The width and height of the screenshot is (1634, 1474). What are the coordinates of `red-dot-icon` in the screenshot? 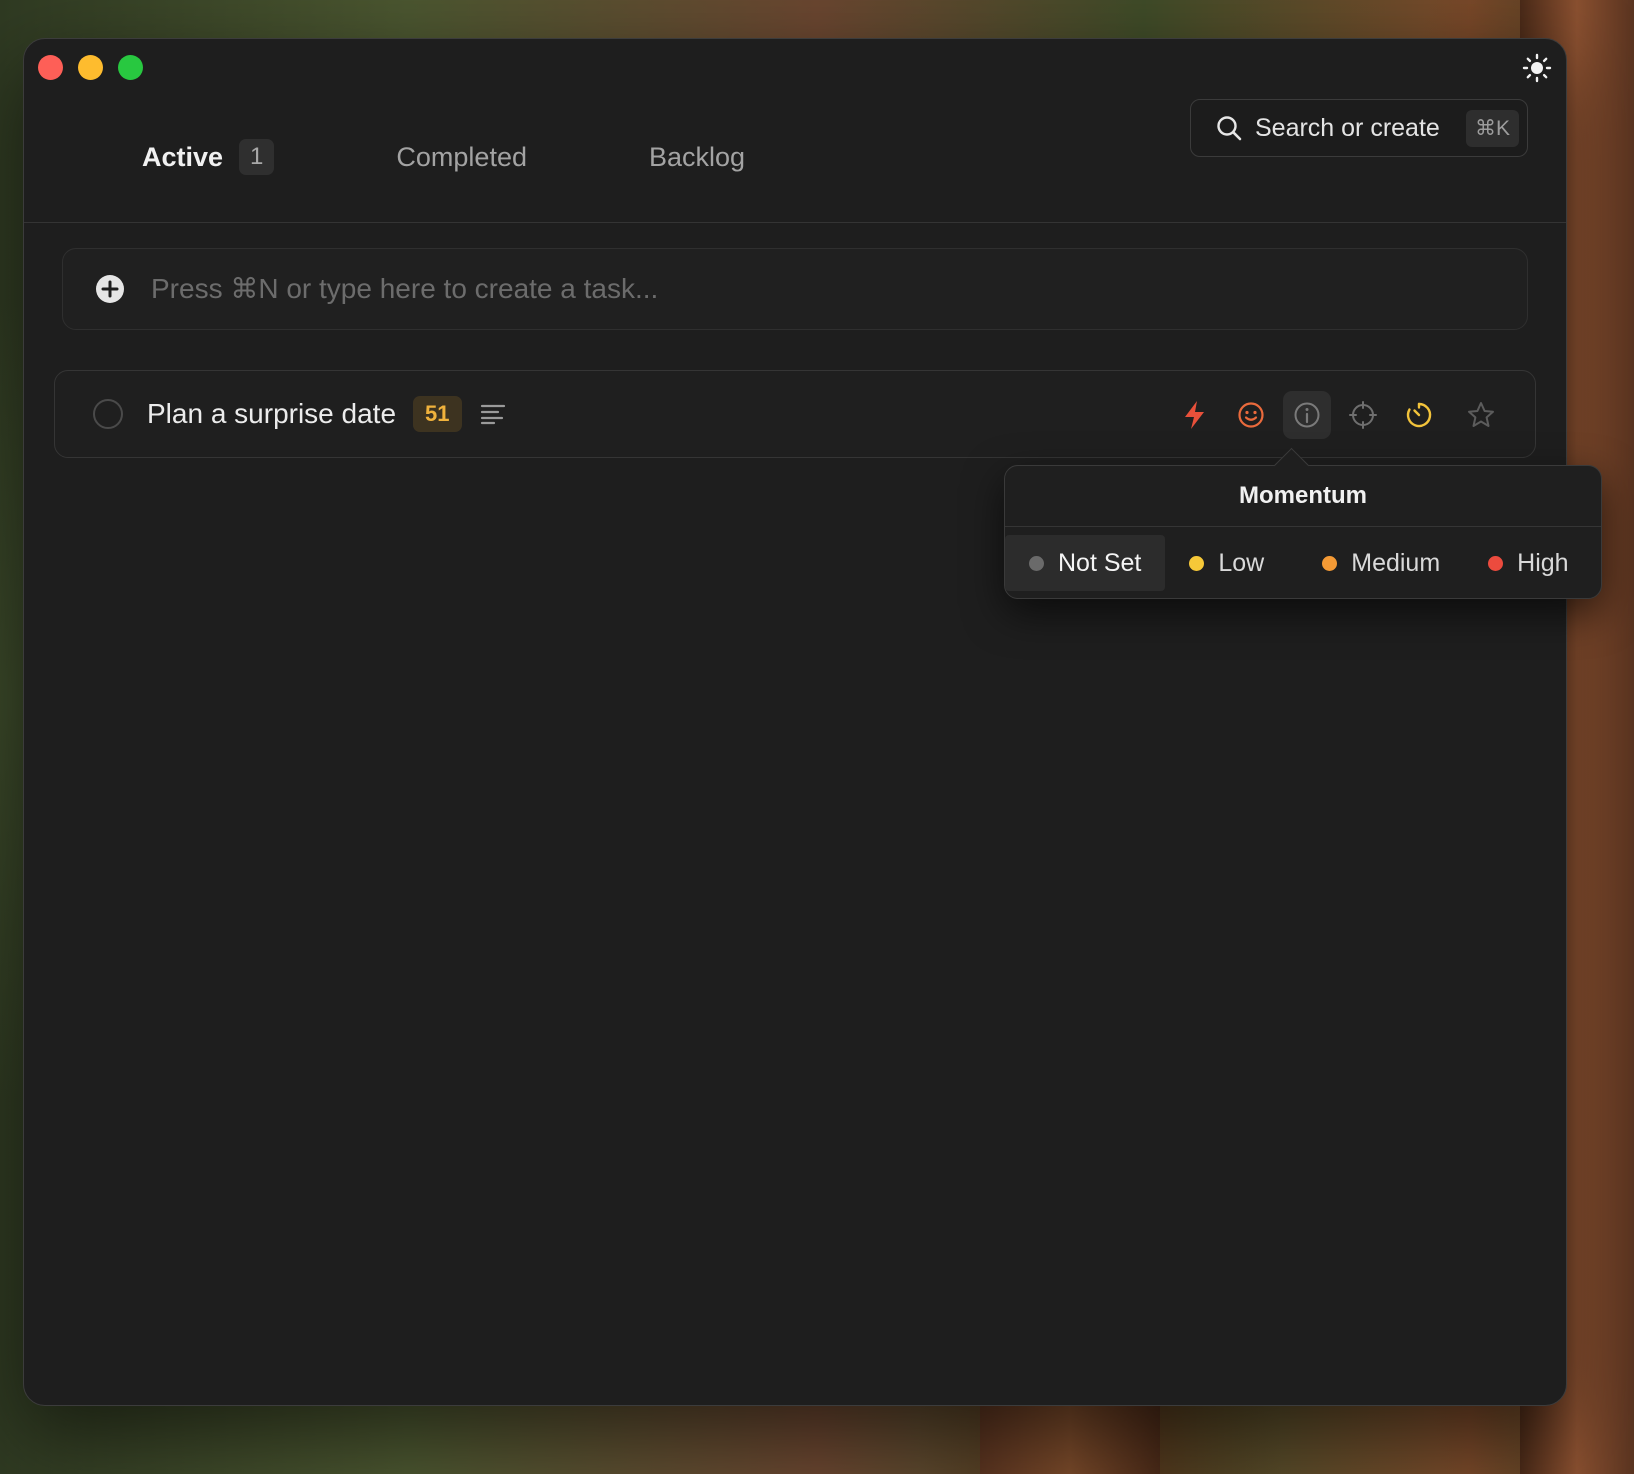 It's located at (1496, 563).